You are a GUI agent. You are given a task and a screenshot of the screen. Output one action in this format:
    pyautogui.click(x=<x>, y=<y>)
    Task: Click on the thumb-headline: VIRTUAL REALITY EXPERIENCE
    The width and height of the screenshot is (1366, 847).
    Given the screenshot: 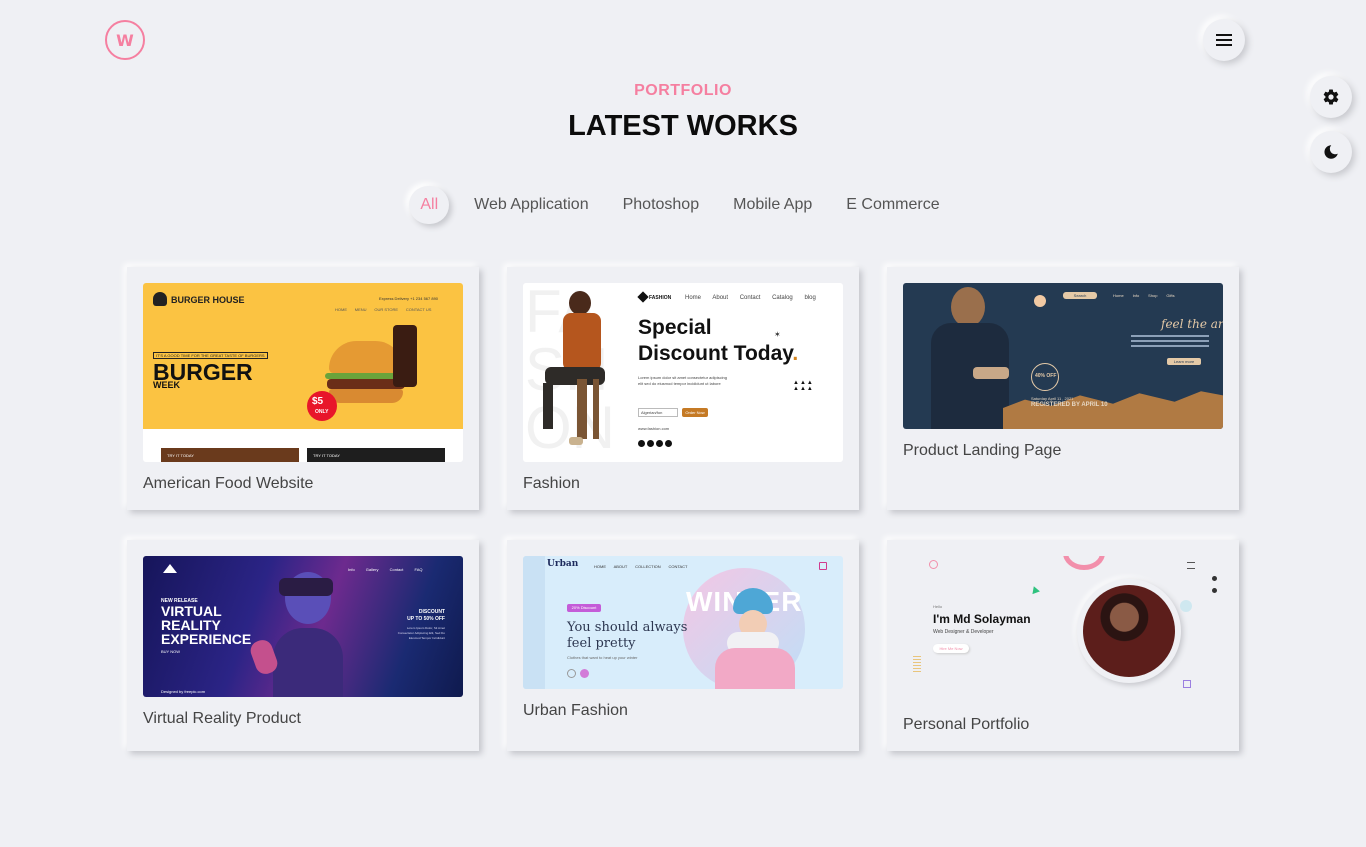 What is the action you would take?
    pyautogui.click(x=206, y=625)
    